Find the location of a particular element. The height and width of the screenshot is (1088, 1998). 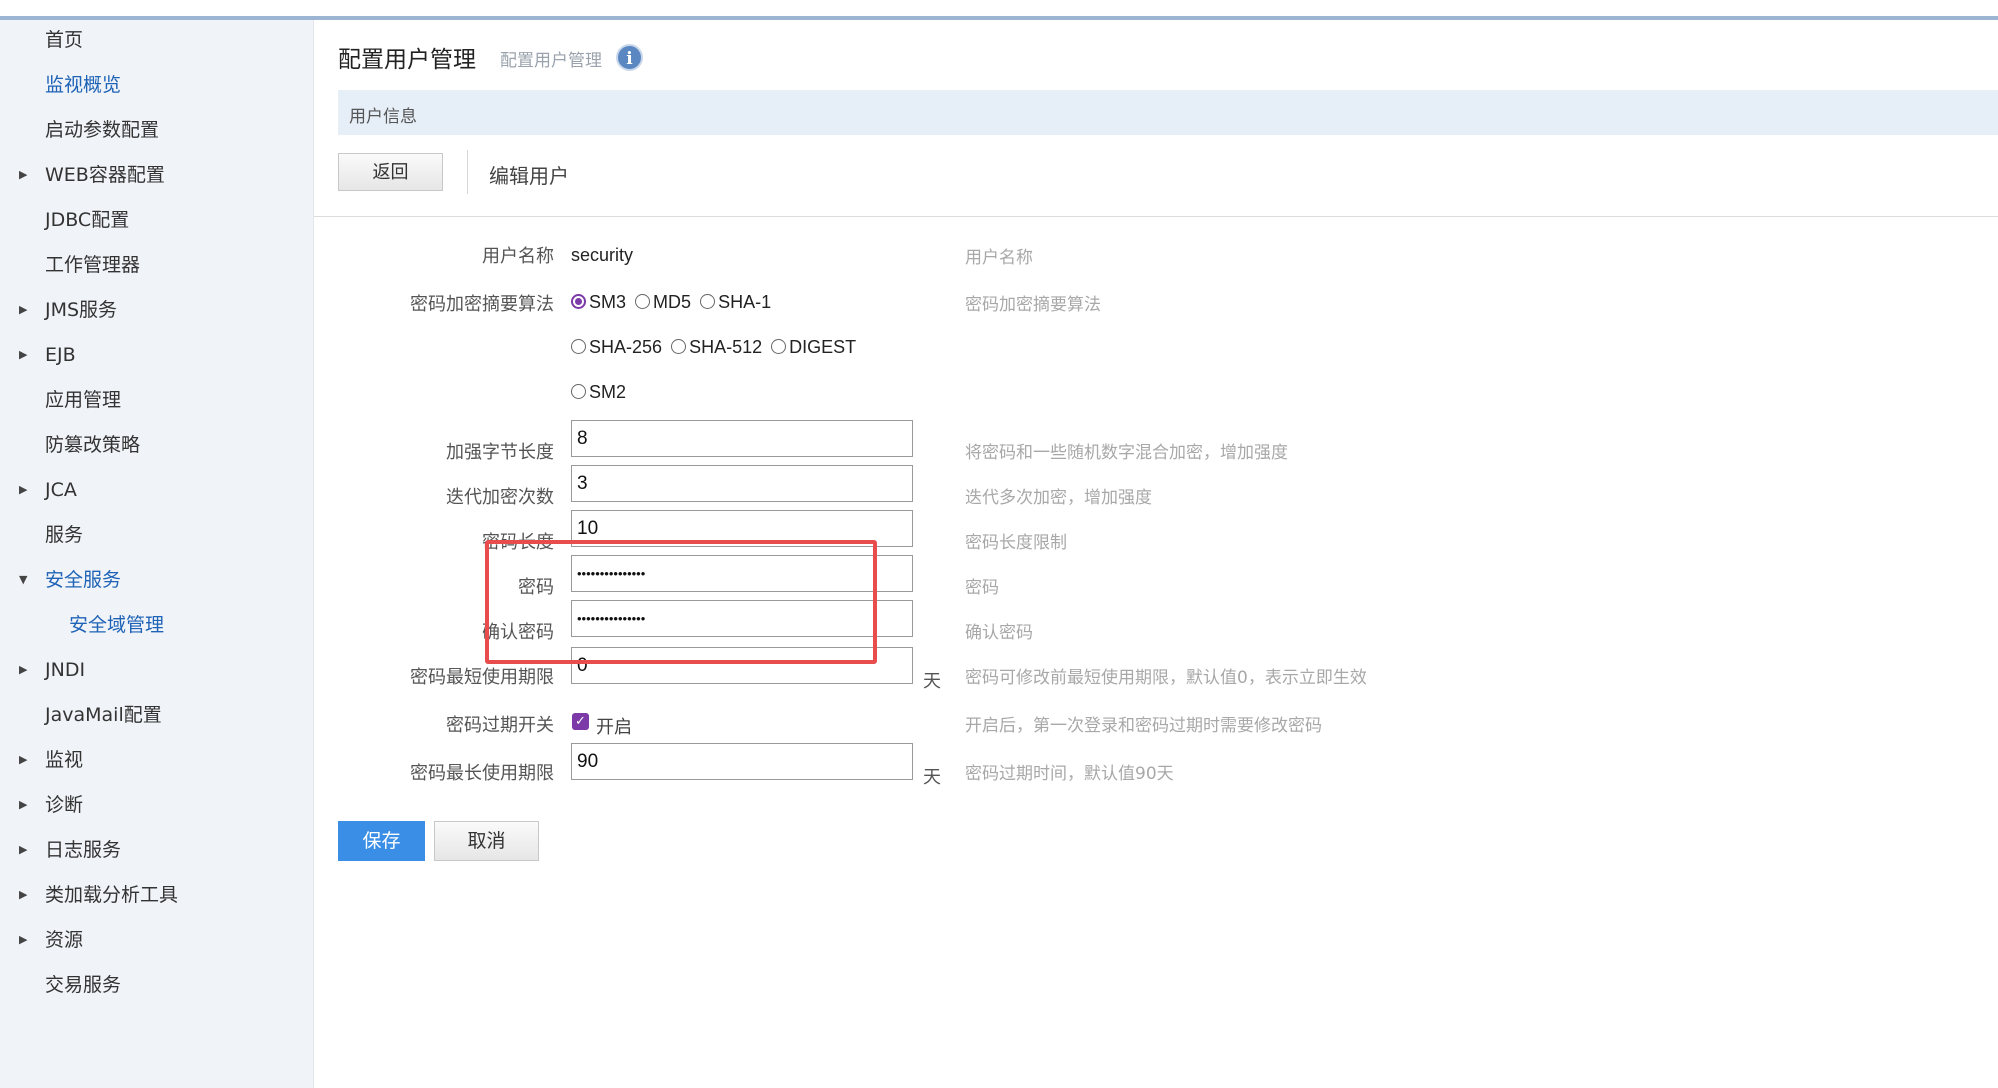

sidebar-item-security-domain: 安全域管理 is located at coordinates (157, 625).